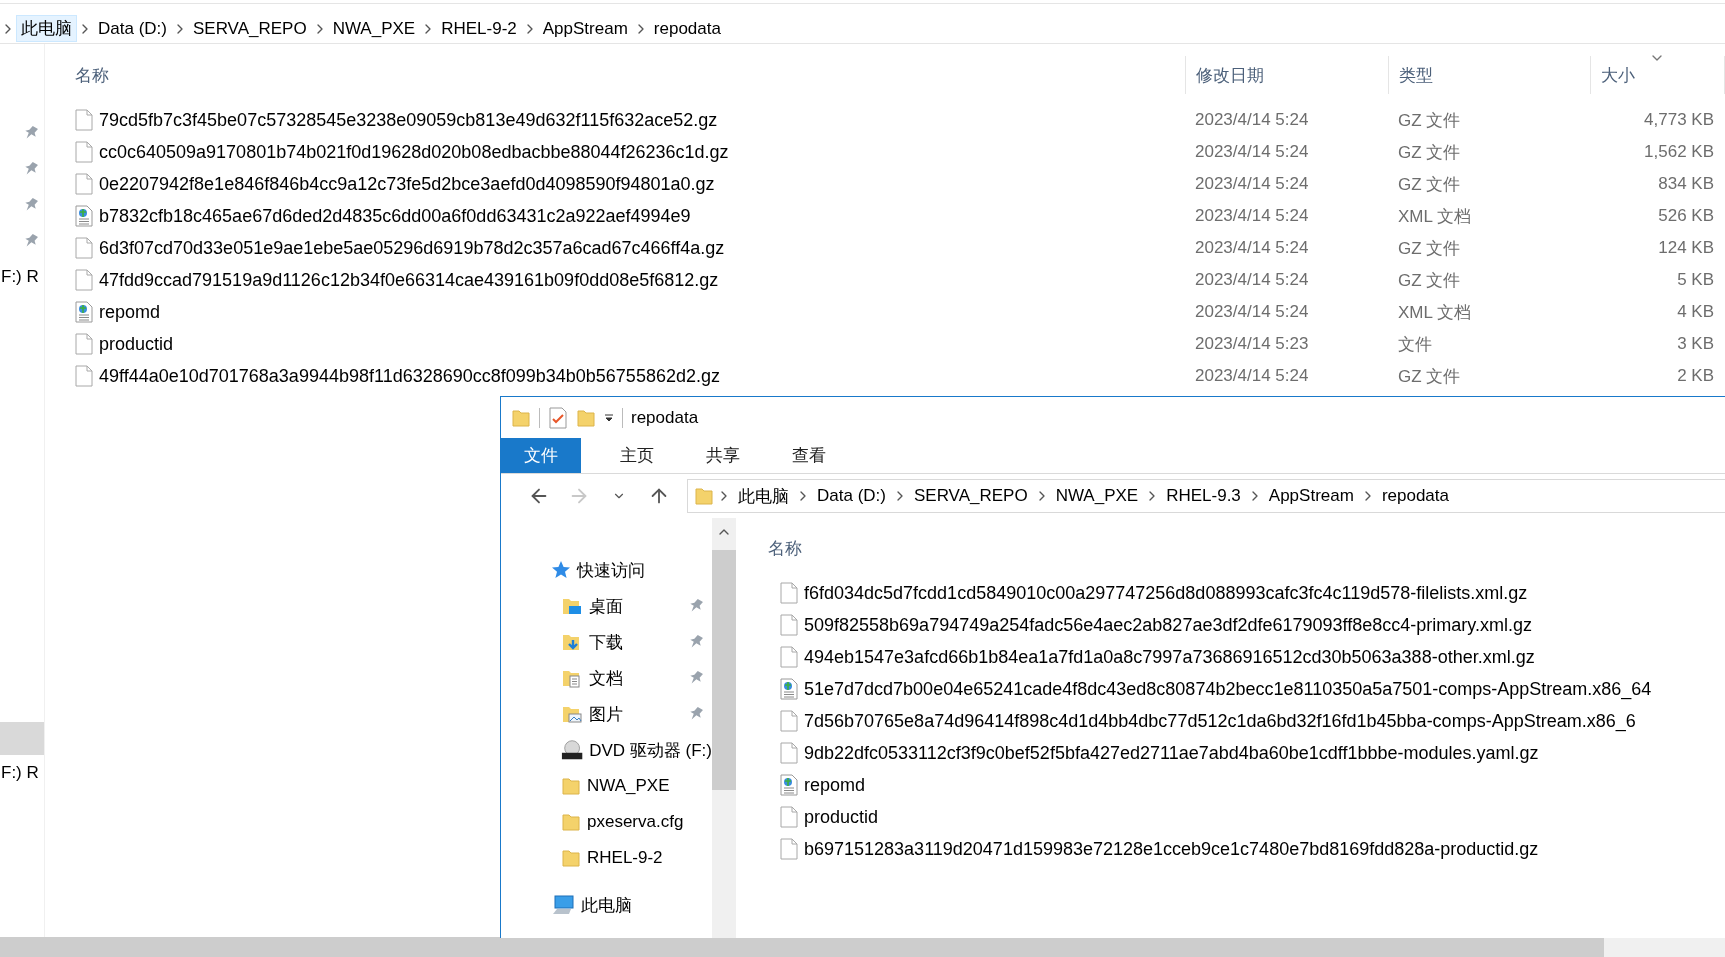 This screenshot has width=1725, height=957. What do you see at coordinates (541, 455) in the screenshot?
I see `file-menu-tab: 文件` at bounding box center [541, 455].